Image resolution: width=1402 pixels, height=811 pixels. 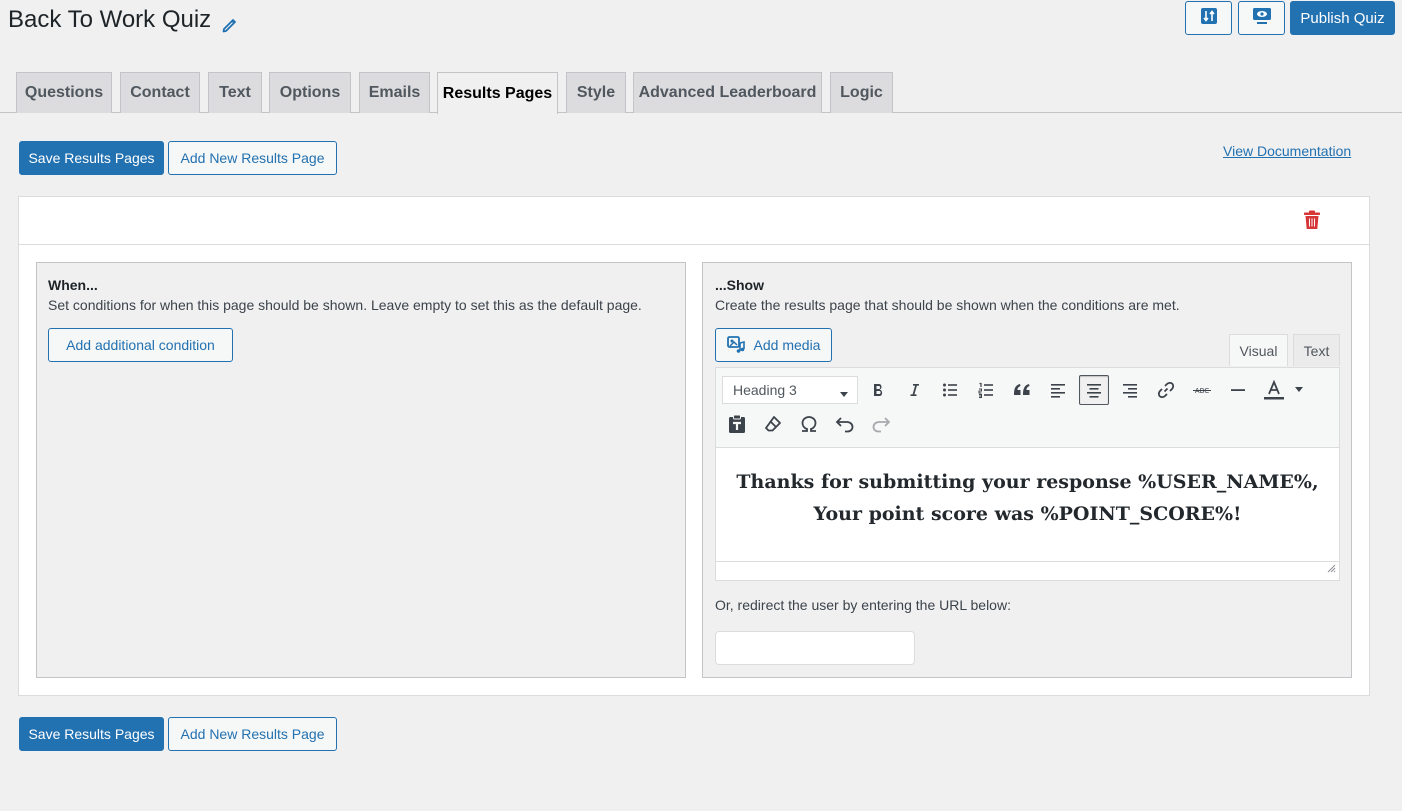 I want to click on italic-icon, so click(x=914, y=390).